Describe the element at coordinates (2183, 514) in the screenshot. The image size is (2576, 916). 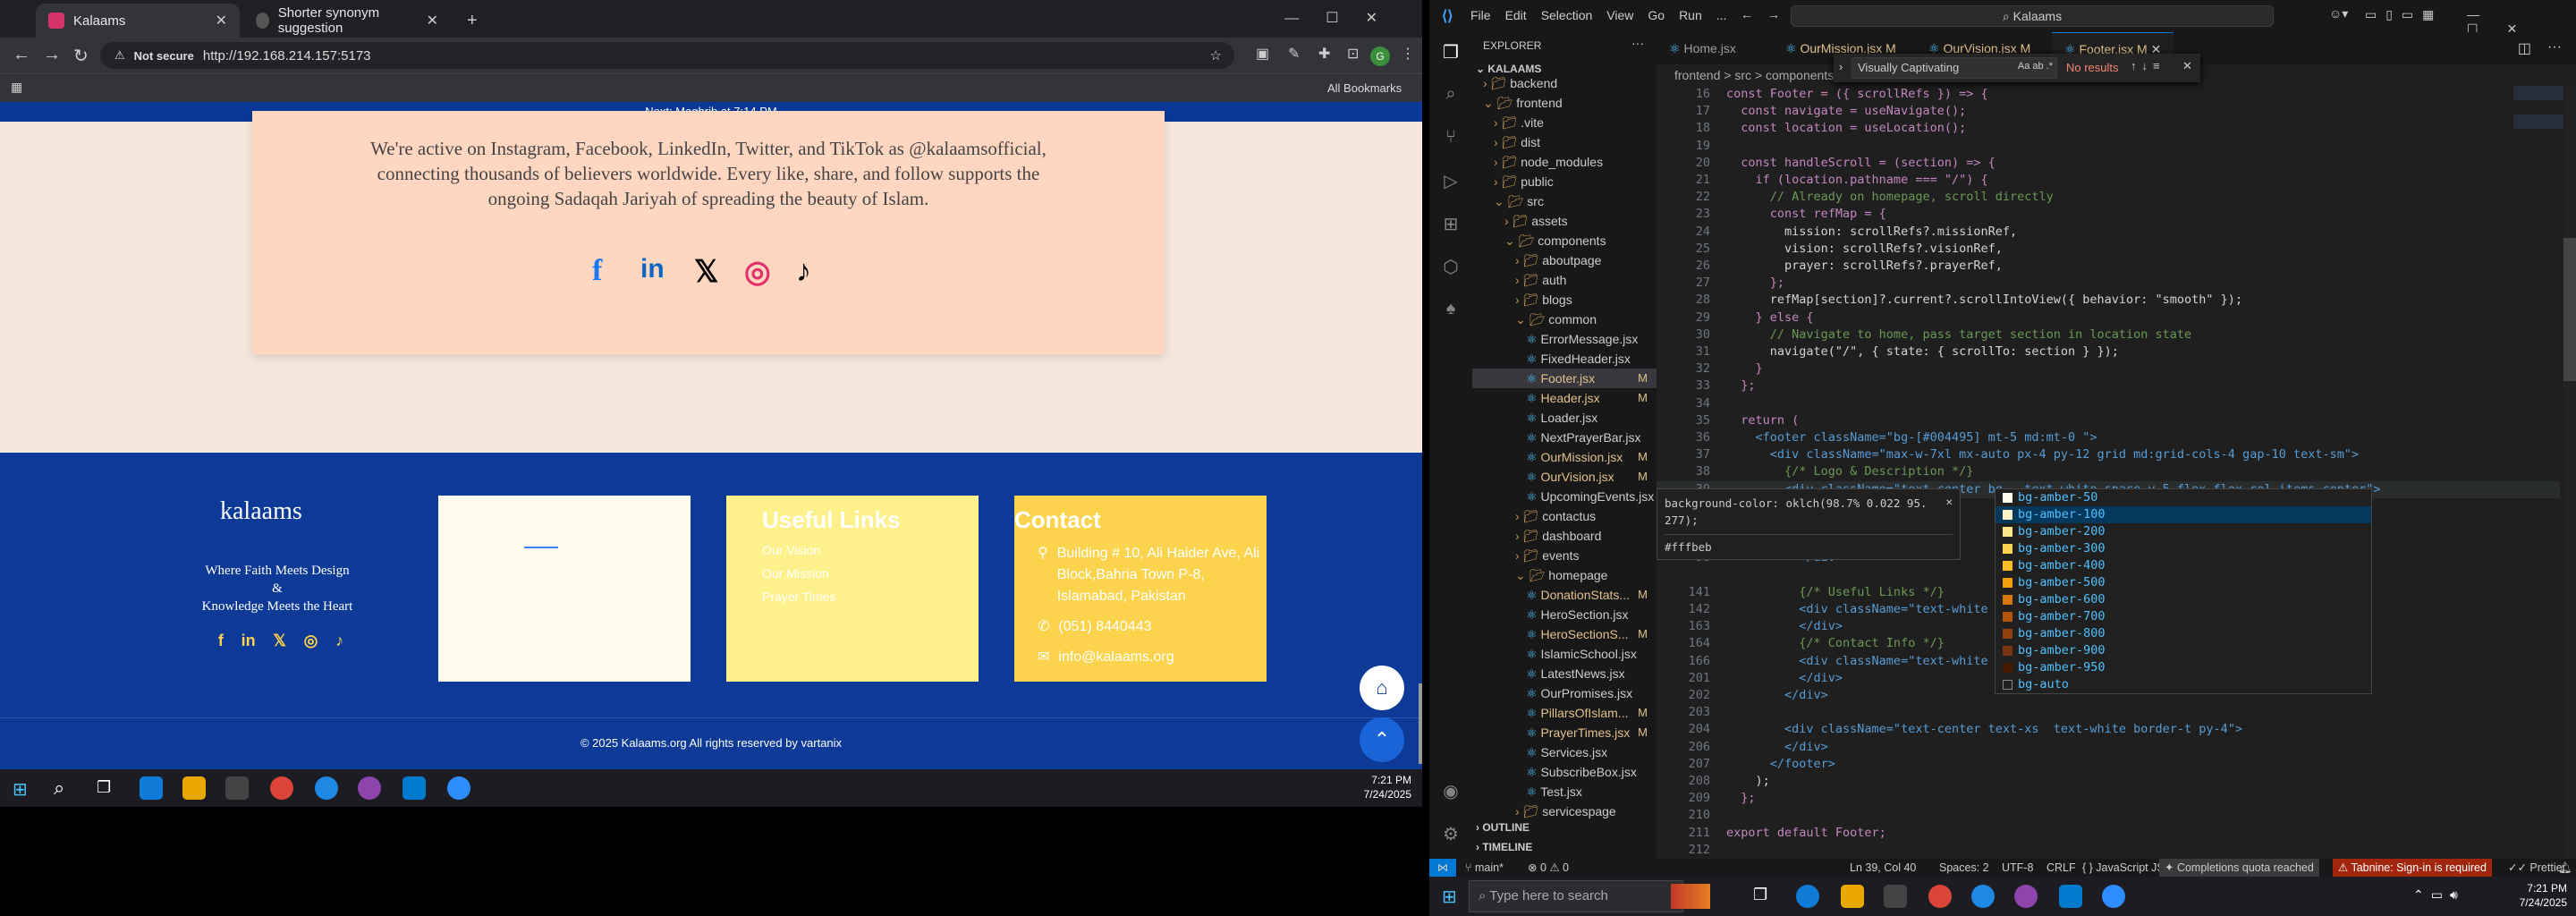
I see `suggestion-item: bg-amber-100` at that location.